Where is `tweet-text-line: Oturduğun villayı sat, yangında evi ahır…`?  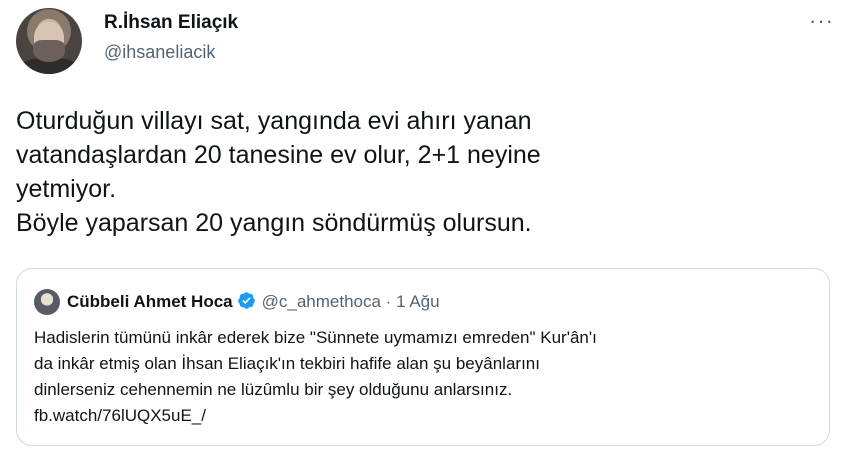 tweet-text-line: Oturduğun villayı sat, yangında evi ahır… is located at coordinates (274, 121).